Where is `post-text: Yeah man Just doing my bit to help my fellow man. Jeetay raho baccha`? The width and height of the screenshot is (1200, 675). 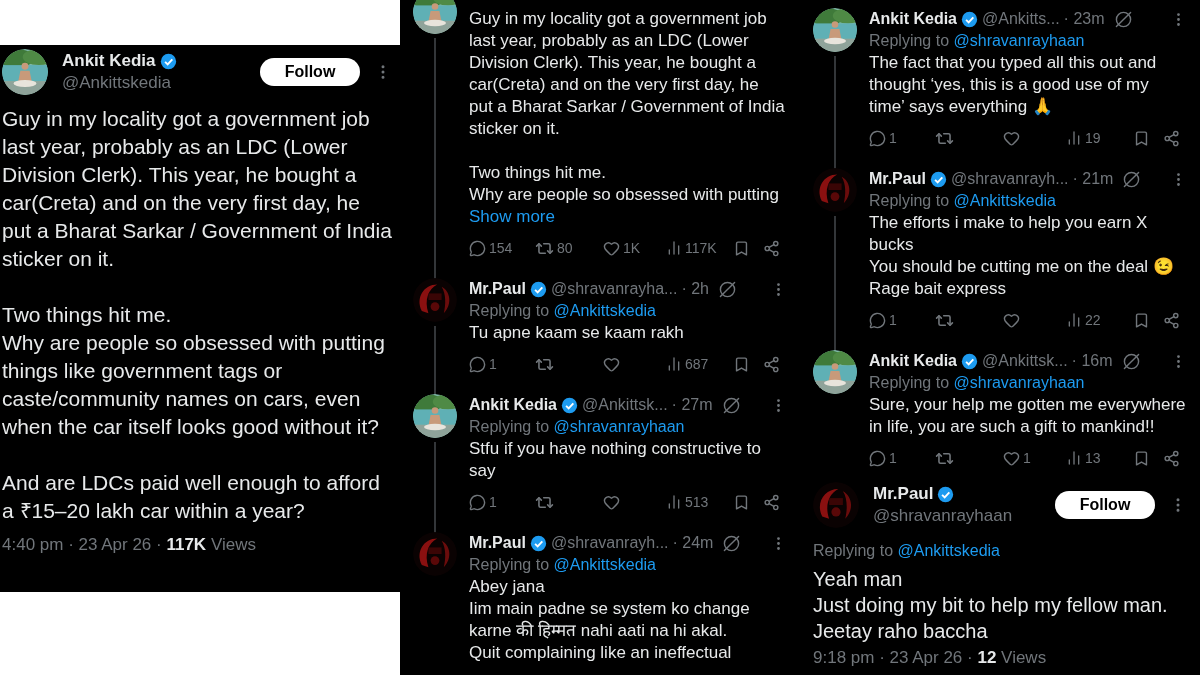 post-text: Yeah man Just doing my bit to help my fellow man. Jeetay raho baccha is located at coordinates (991, 605).